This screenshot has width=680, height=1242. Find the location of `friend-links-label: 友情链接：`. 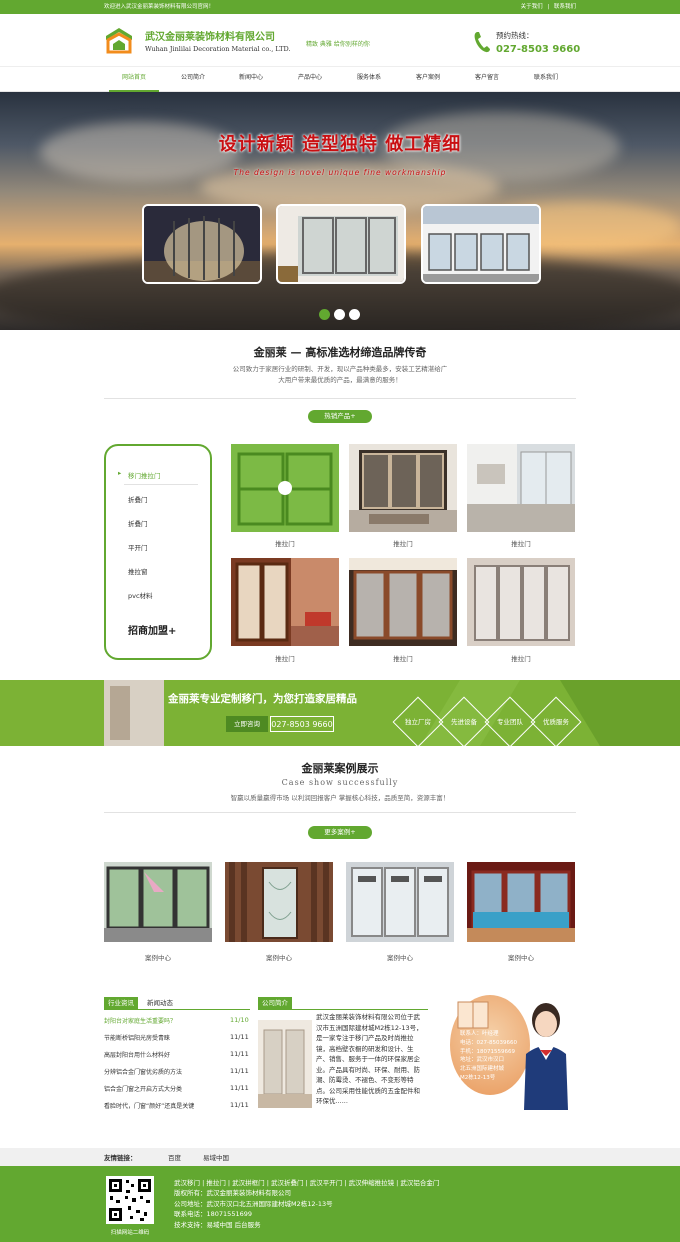

friend-links-label: 友情链接： is located at coordinates (120, 1158).